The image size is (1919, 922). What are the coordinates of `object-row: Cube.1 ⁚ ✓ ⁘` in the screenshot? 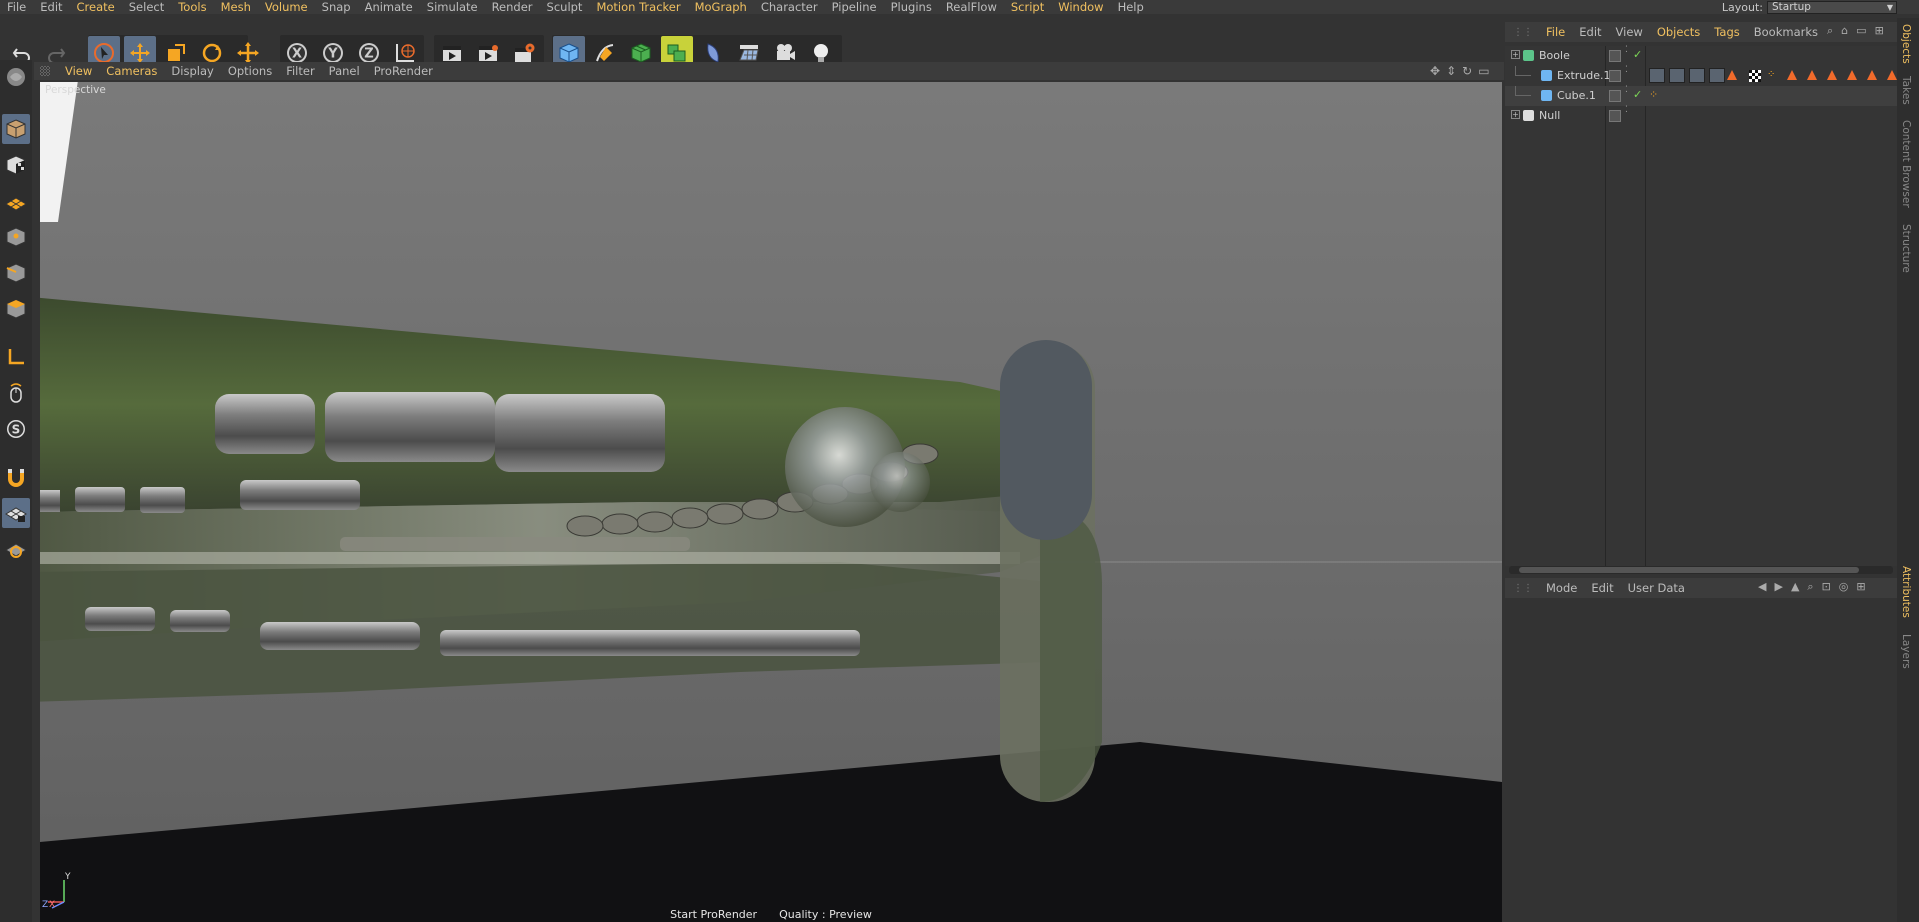 It's located at (1701, 96).